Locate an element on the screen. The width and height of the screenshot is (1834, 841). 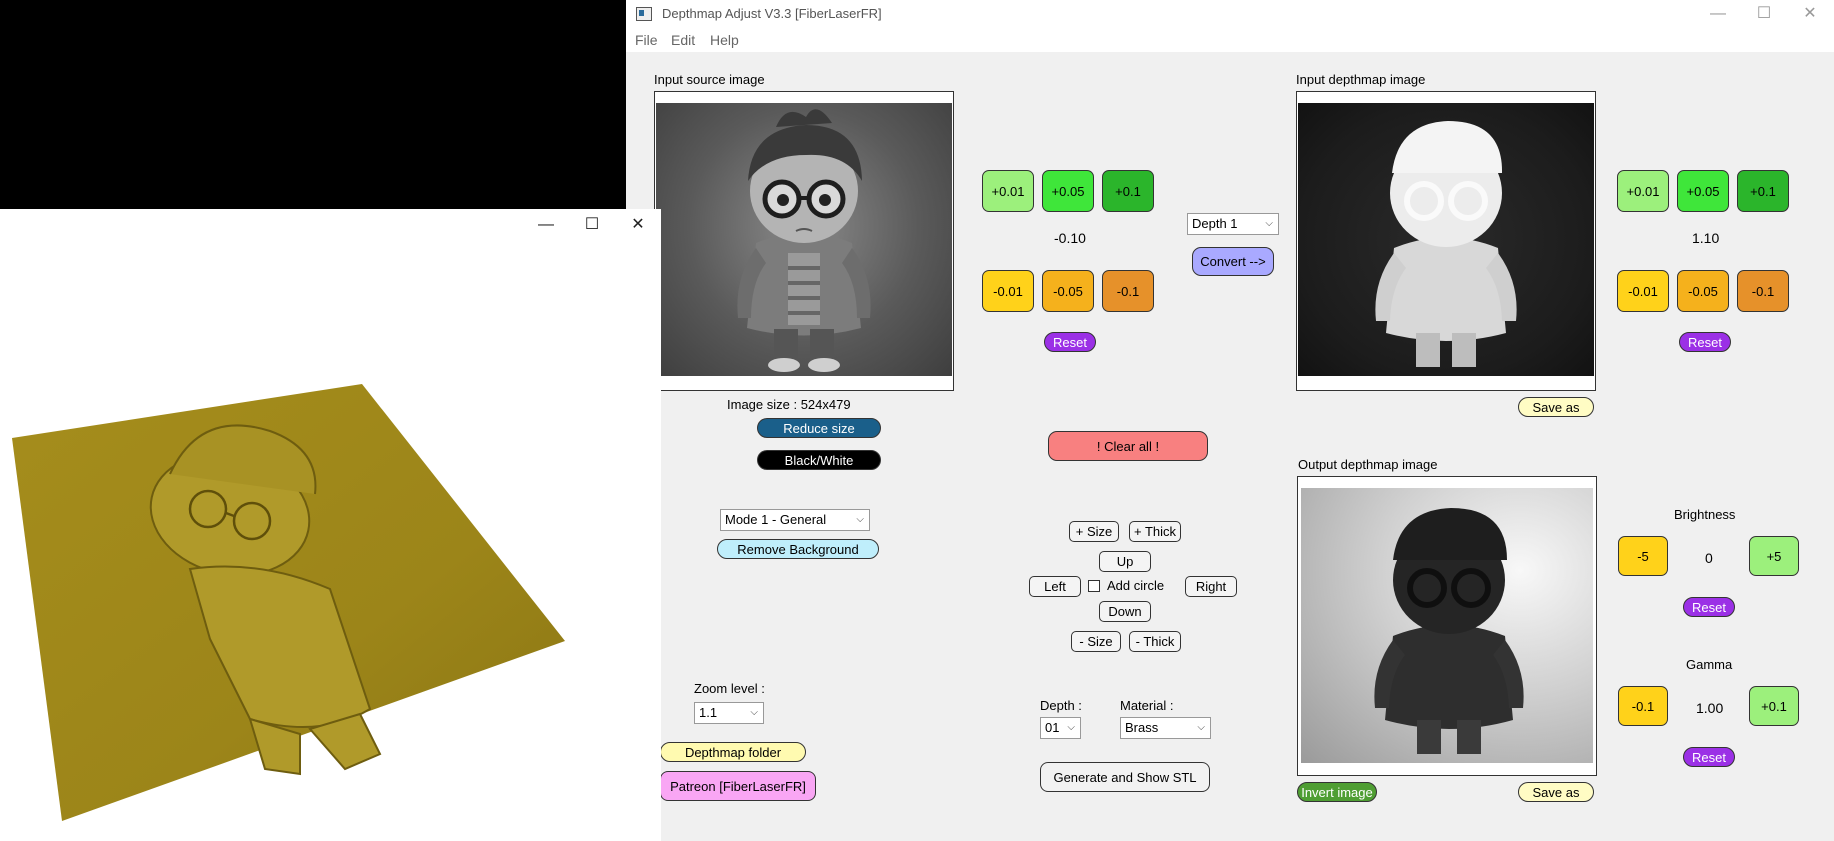
brightness-reset-button: Reset is located at coordinates (1709, 607).